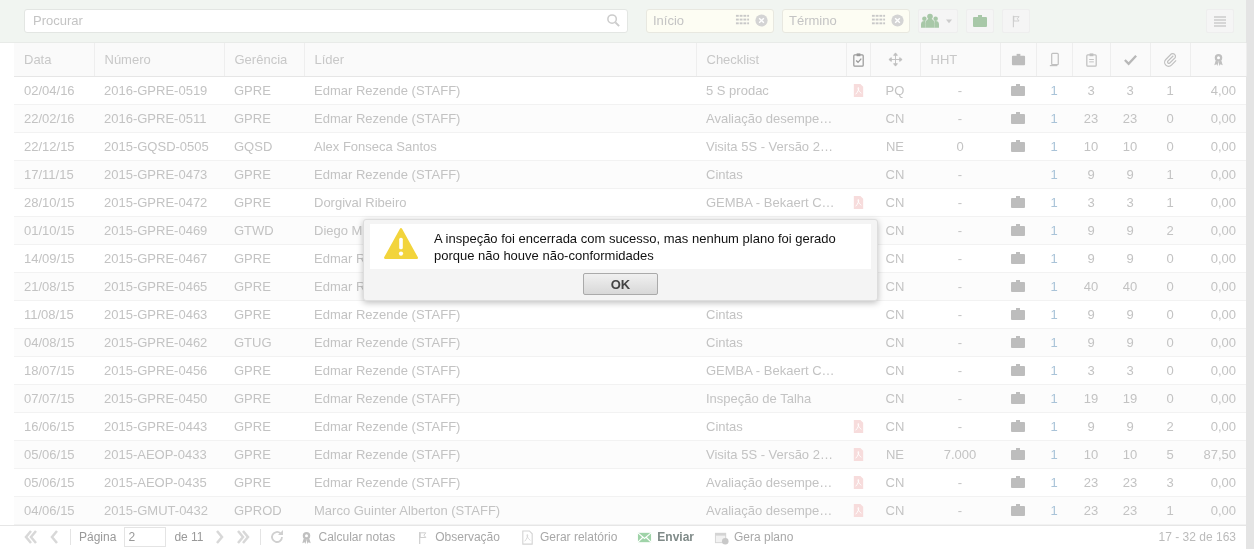  What do you see at coordinates (620, 284) in the screenshot?
I see `ok-button: OK` at bounding box center [620, 284].